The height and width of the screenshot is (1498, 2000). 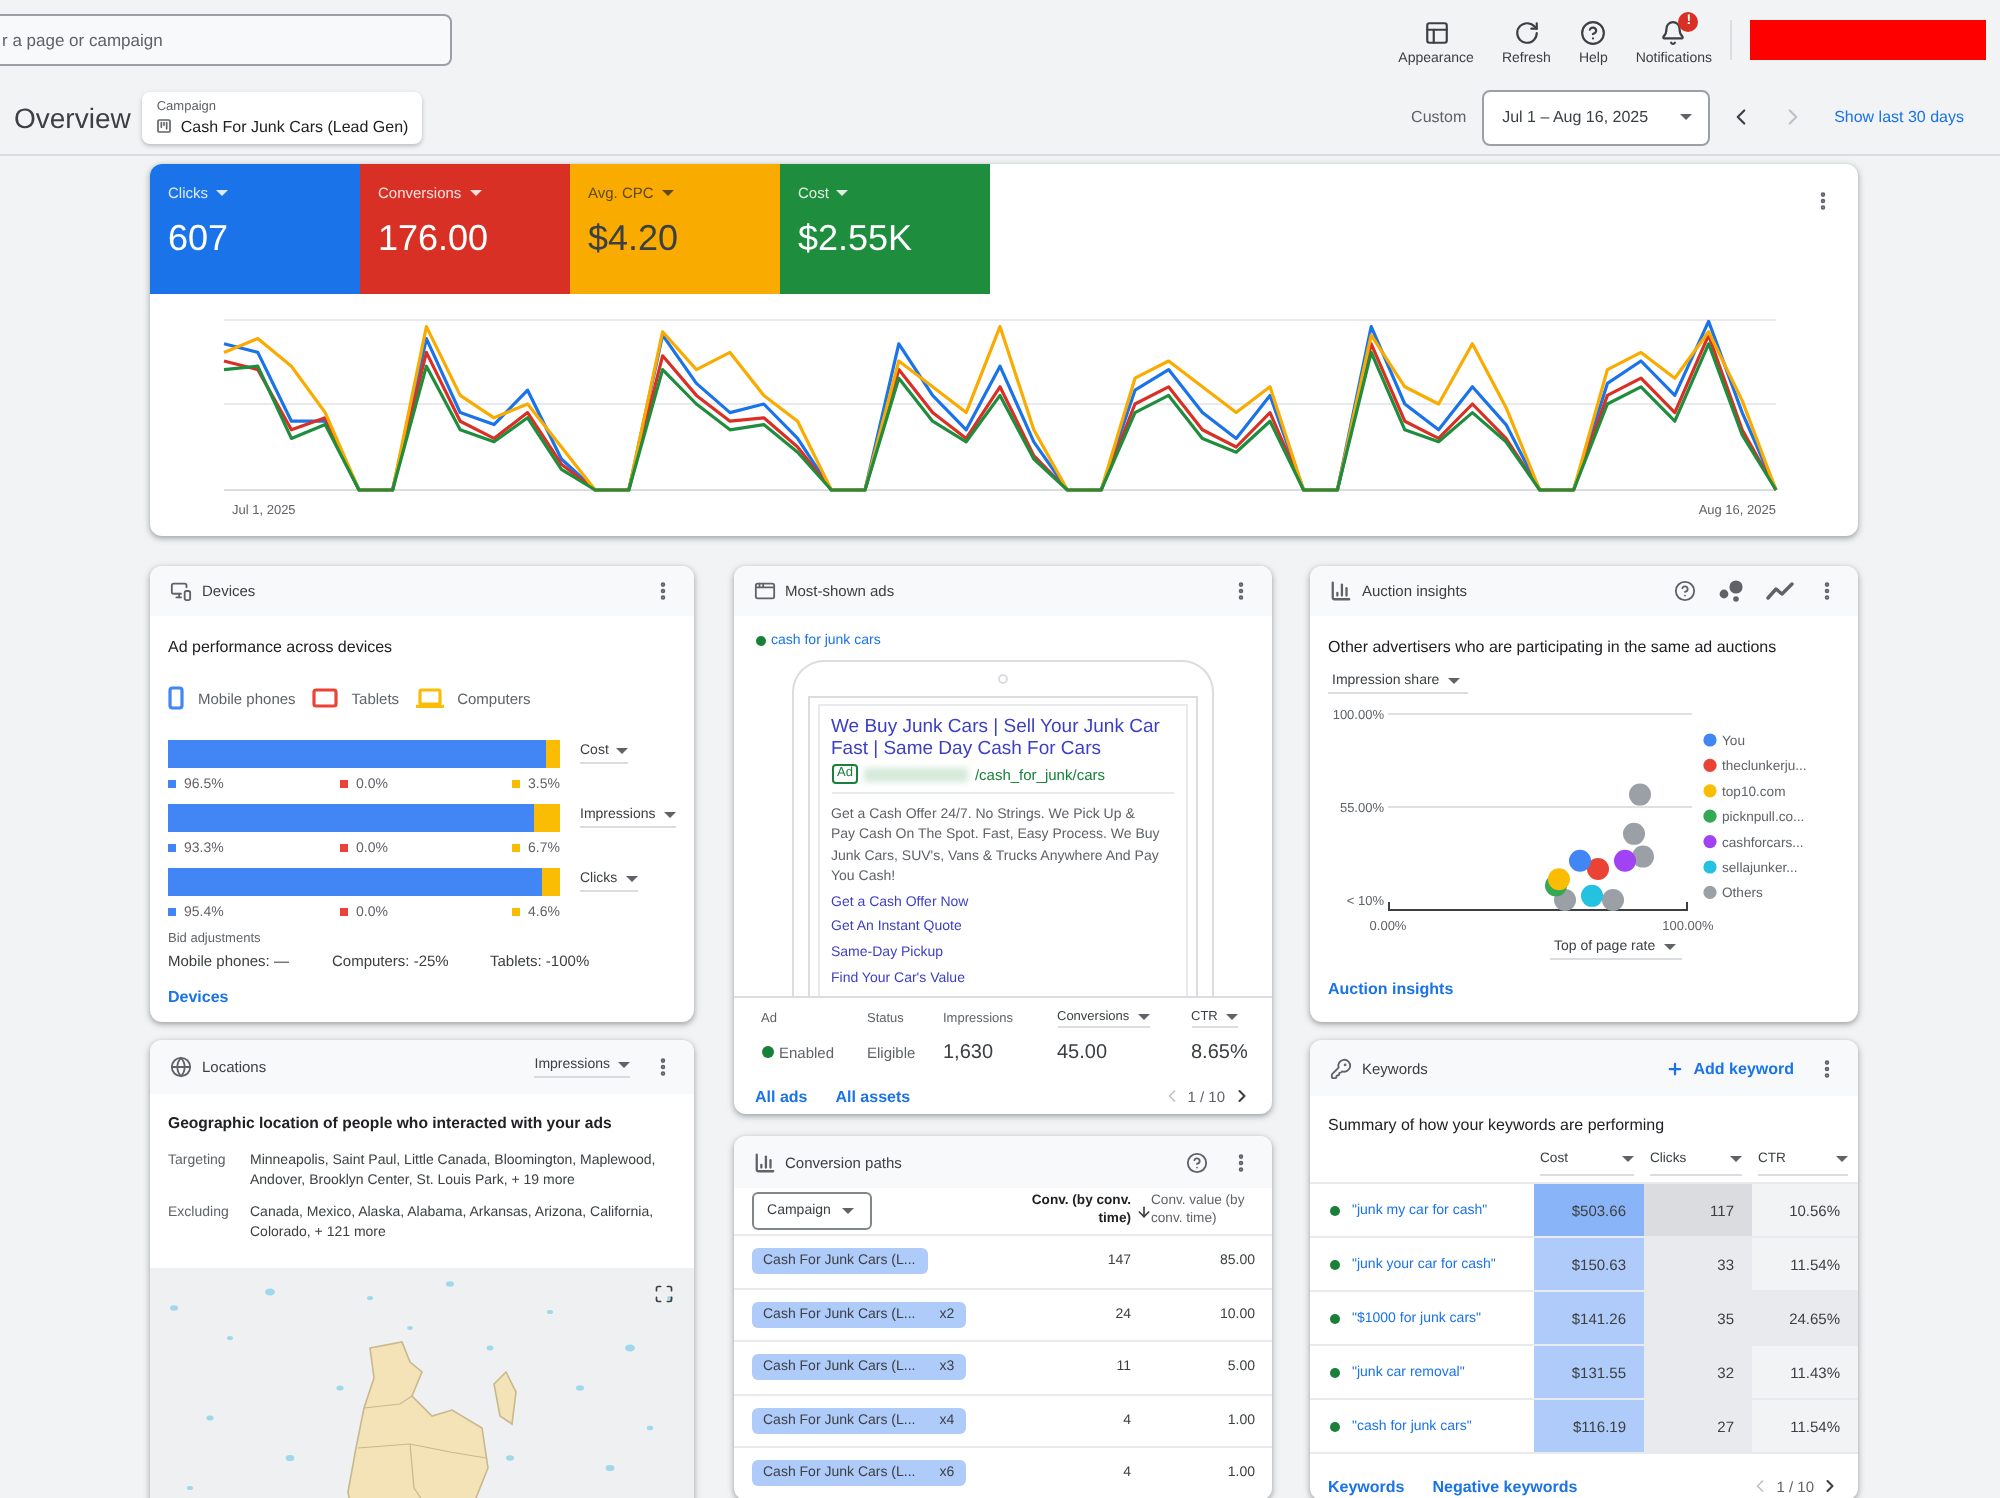 What do you see at coordinates (969, 1052) in the screenshot?
I see `stat-value: 1,630` at bounding box center [969, 1052].